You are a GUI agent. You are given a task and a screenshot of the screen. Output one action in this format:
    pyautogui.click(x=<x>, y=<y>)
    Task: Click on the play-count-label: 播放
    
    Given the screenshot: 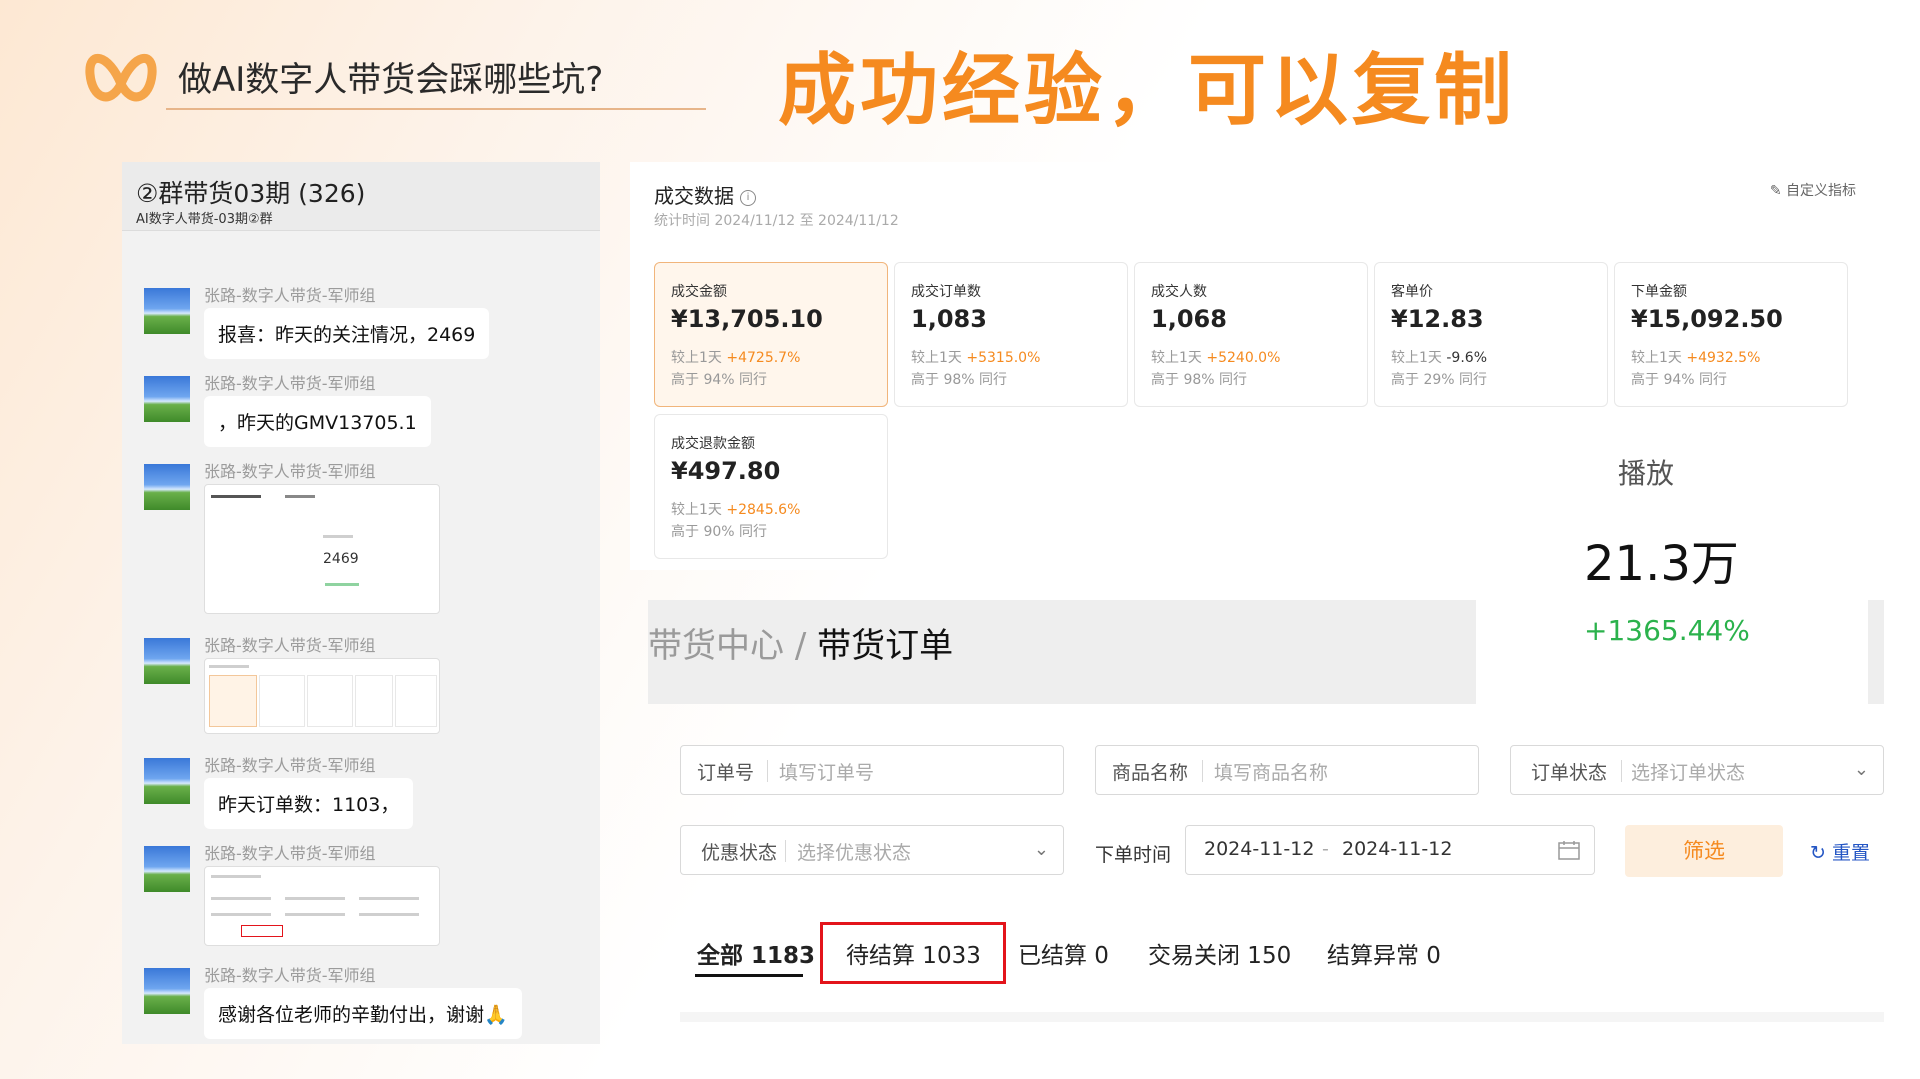 What is the action you would take?
    pyautogui.click(x=1646, y=473)
    